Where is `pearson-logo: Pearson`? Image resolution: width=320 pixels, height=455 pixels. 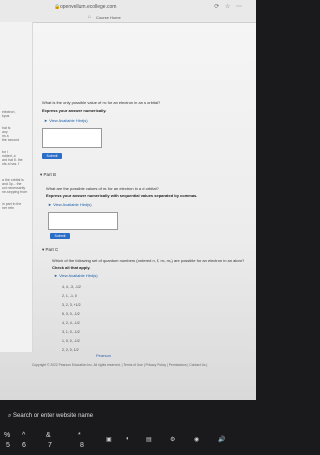
pearson-logo: Pearson is located at coordinates (103, 355).